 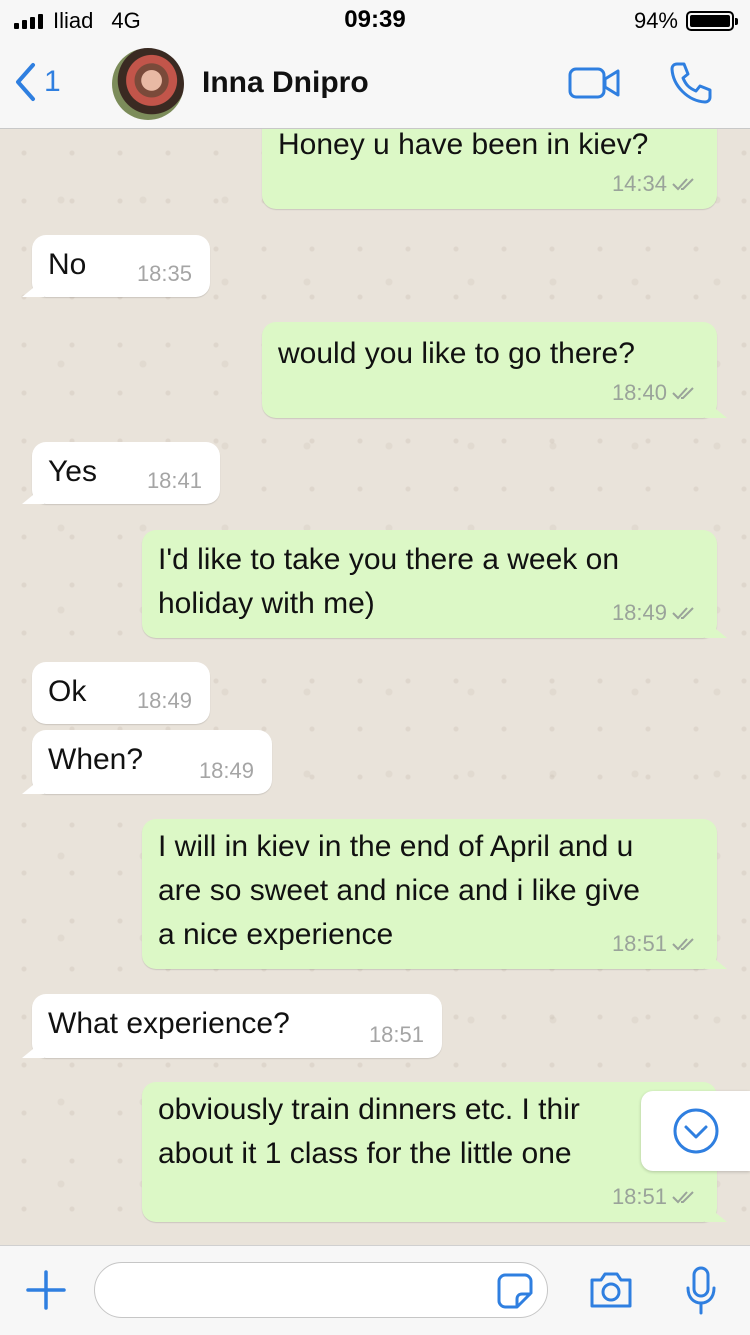 I want to click on message-time: 18:35, so click(x=164, y=273).